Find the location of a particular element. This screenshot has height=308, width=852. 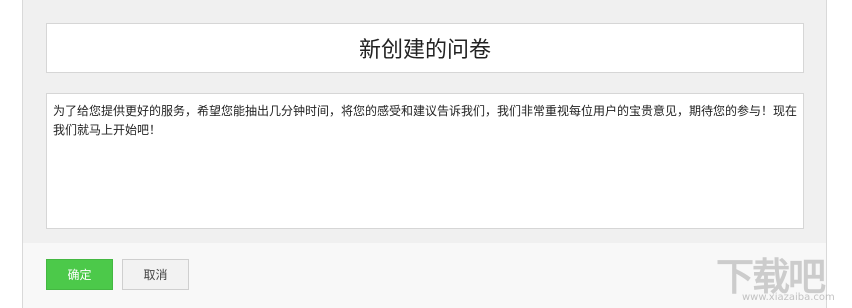

survey-title-text: 新创建的问卷 is located at coordinates (424, 50).